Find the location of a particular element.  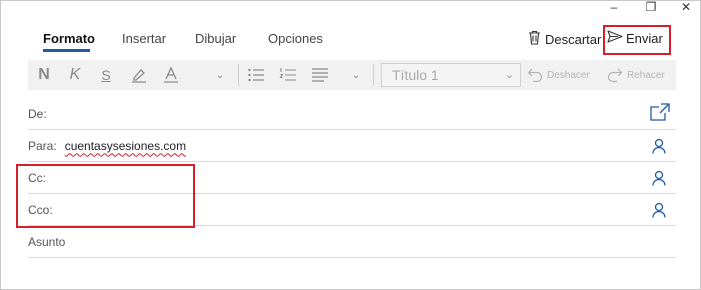

close-button: ✕ is located at coordinates (686, 7).